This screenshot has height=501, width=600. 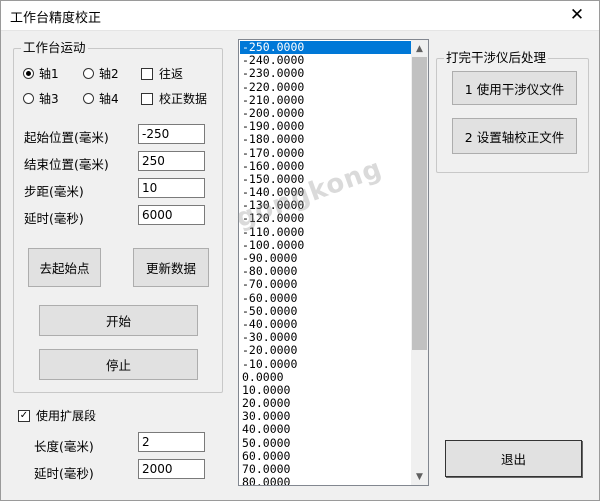 I want to click on set-axis-calib-file-button: 2 设置轴校正文件, so click(x=514, y=136).